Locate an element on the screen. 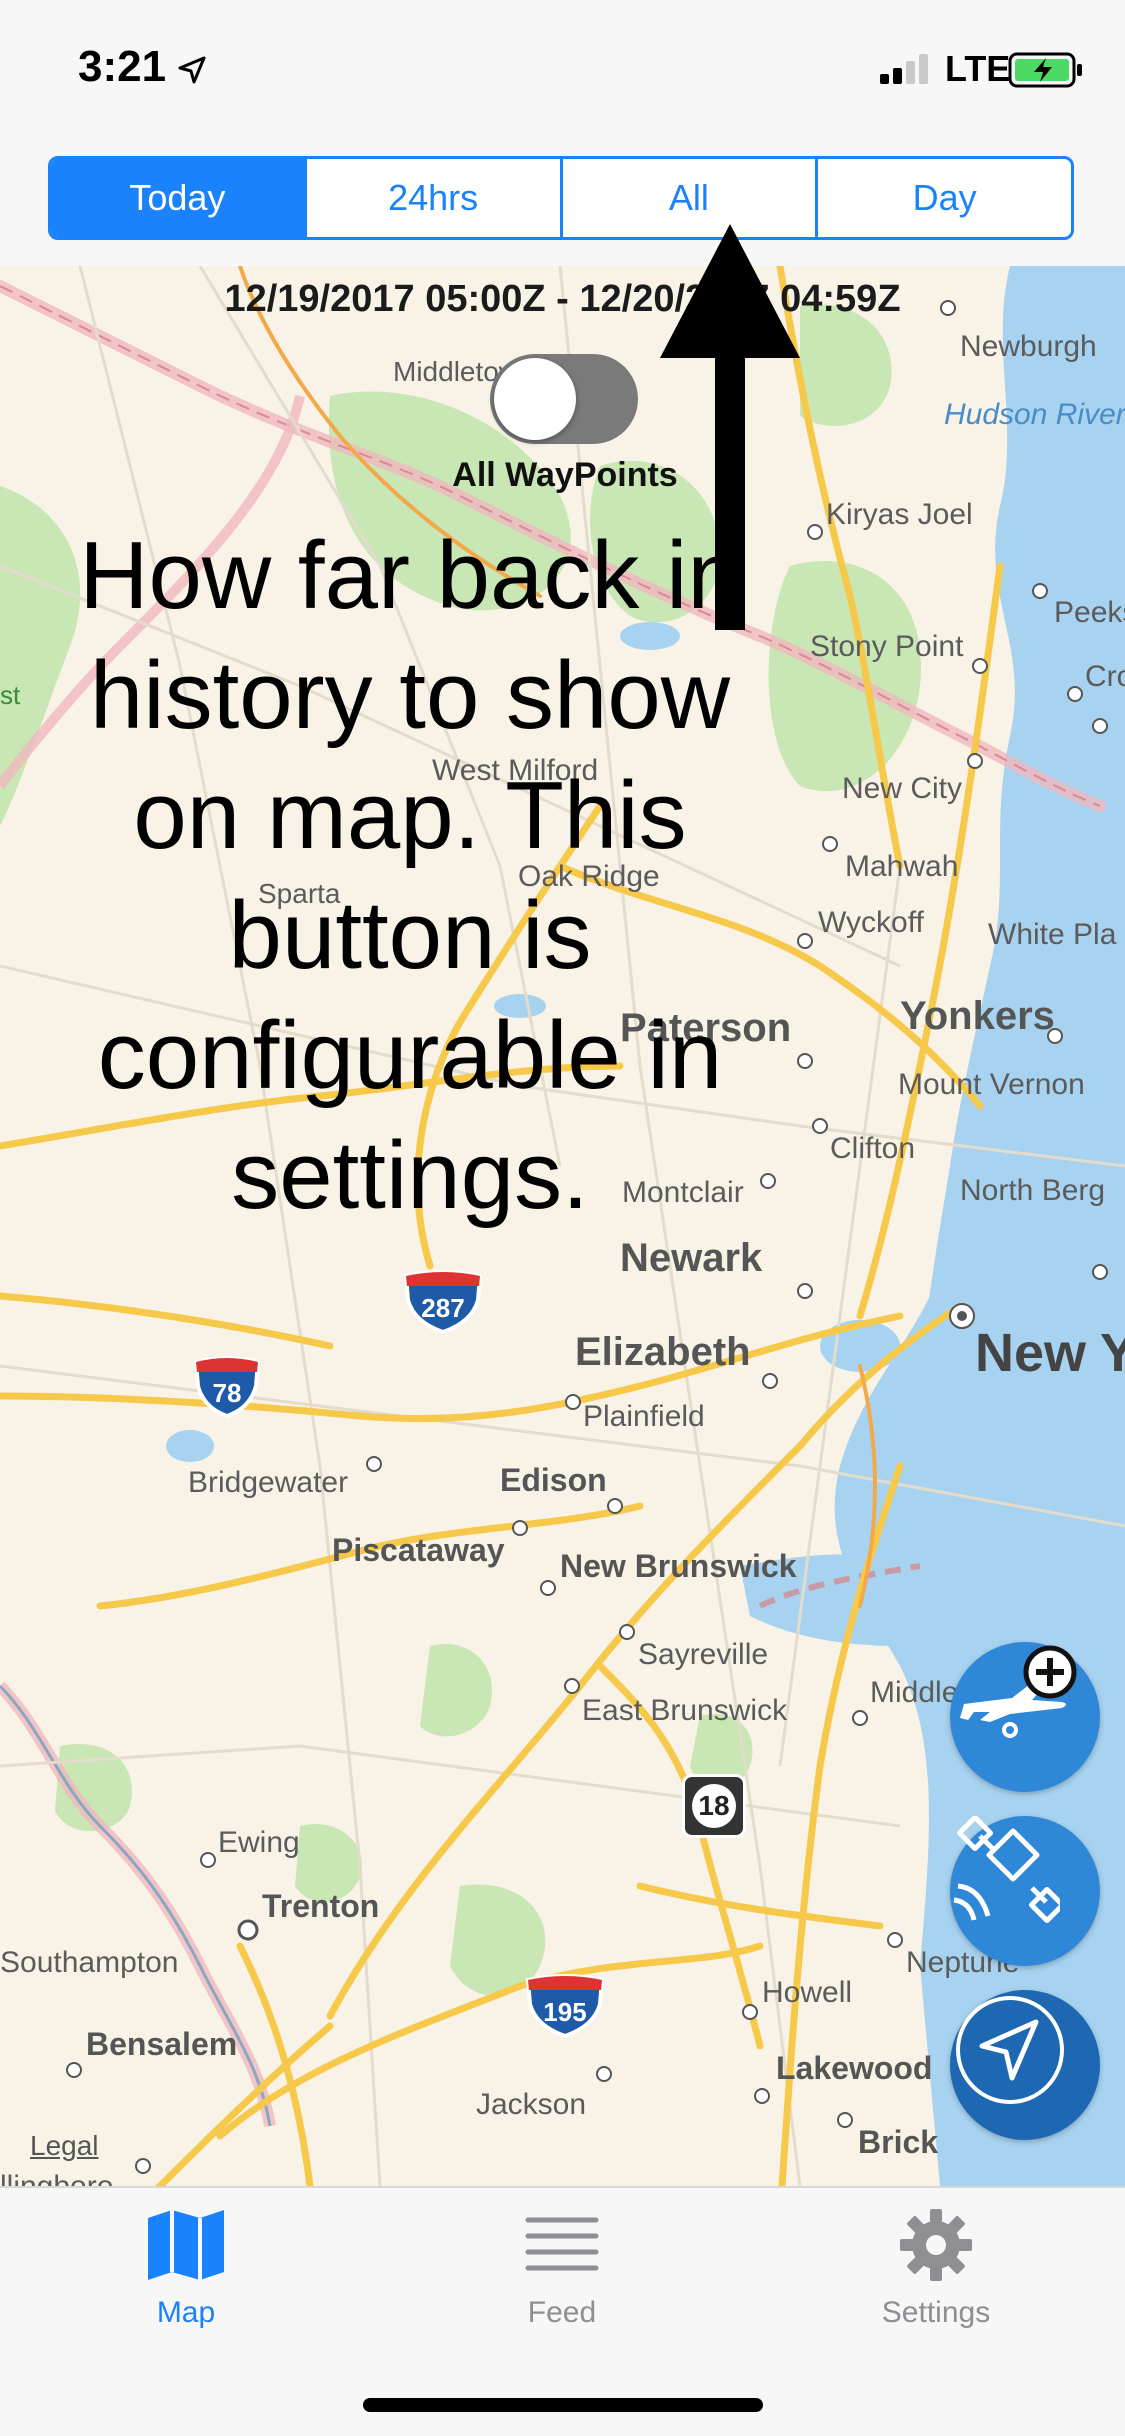  current-location-button is located at coordinates (1025, 2065).